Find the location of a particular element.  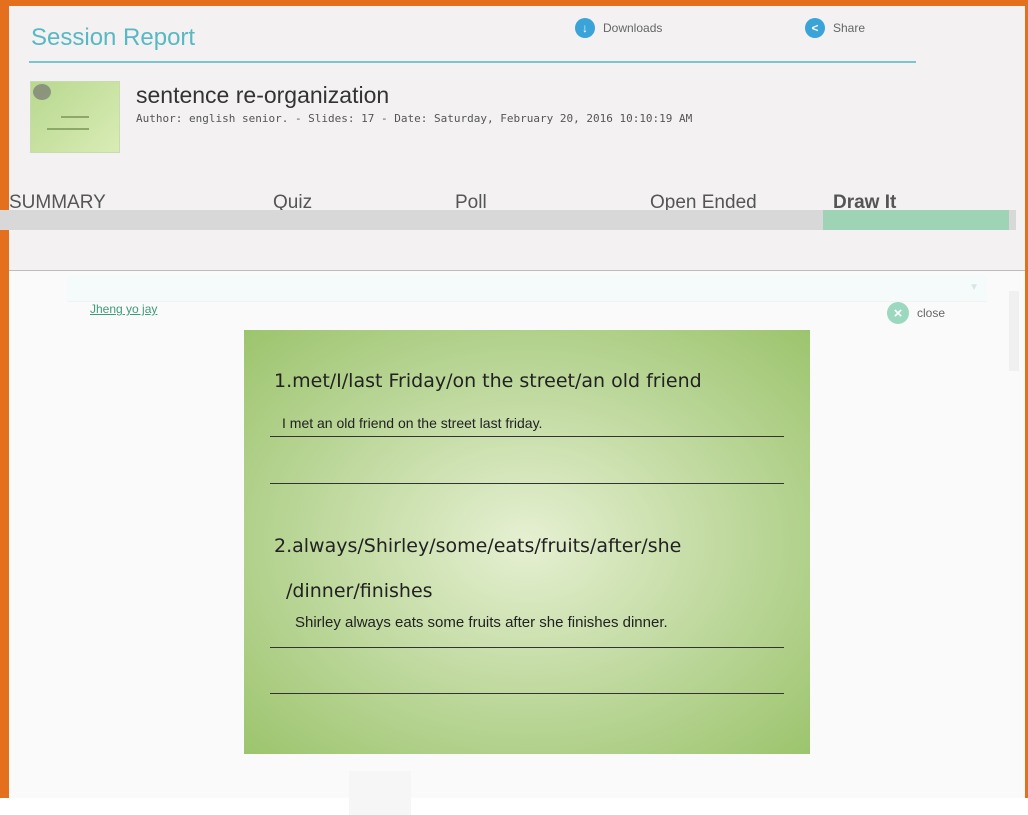

session-thumbnail is located at coordinates (75, 117).